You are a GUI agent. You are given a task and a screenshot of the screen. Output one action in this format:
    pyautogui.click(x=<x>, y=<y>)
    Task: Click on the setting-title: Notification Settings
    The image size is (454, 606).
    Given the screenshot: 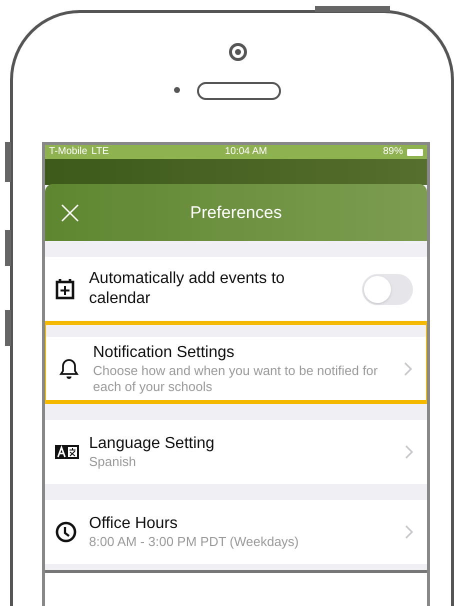 What is the action you would take?
    pyautogui.click(x=164, y=352)
    